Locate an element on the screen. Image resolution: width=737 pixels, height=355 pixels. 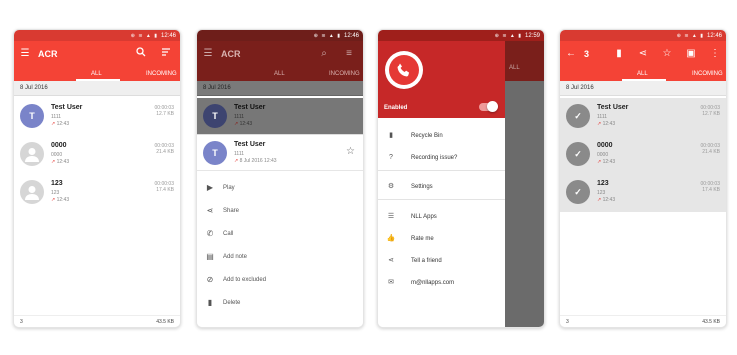
call-row: 0000 0000 ↗ 12:43 00:00:03 21.4 KB is located at coordinates (97, 155).